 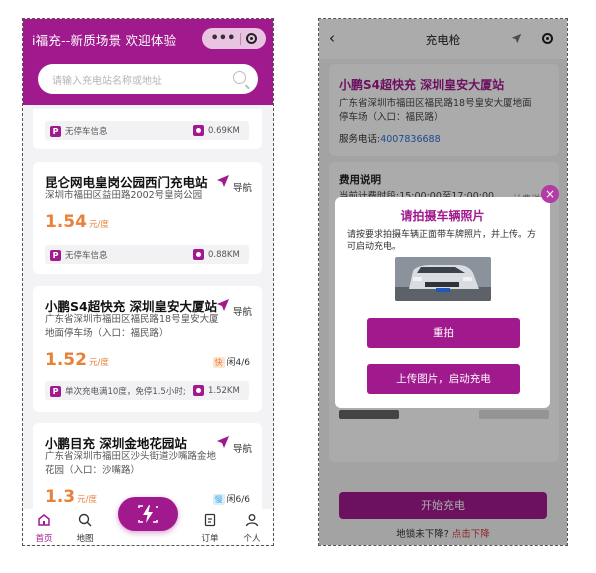 I want to click on distance-text: 0.69KM, so click(x=224, y=130).